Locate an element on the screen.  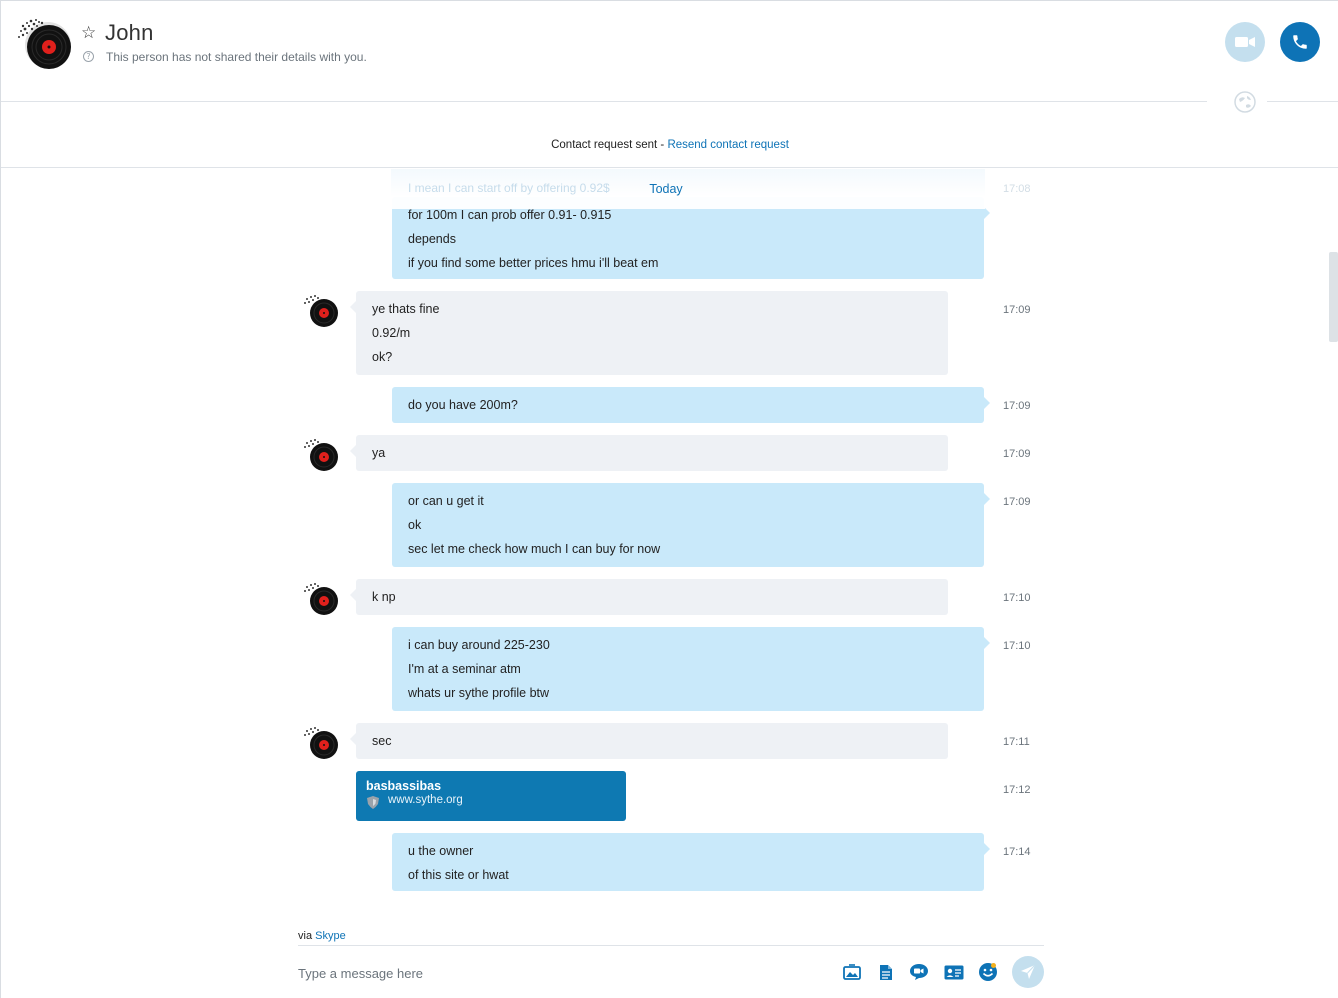
via-prefix: via is located at coordinates (307, 936).